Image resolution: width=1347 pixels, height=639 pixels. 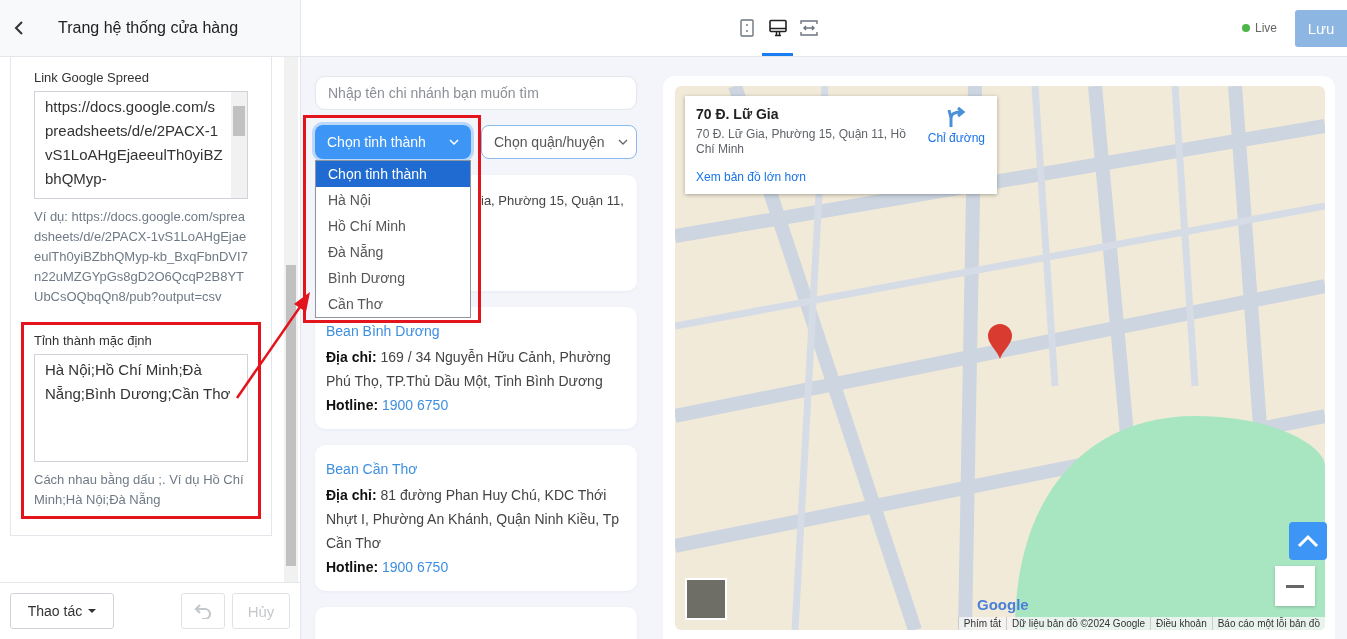 What do you see at coordinates (1268, 623) in the screenshot?
I see `attribution-link: Báo cáo một lỗi bản đồ` at bounding box center [1268, 623].